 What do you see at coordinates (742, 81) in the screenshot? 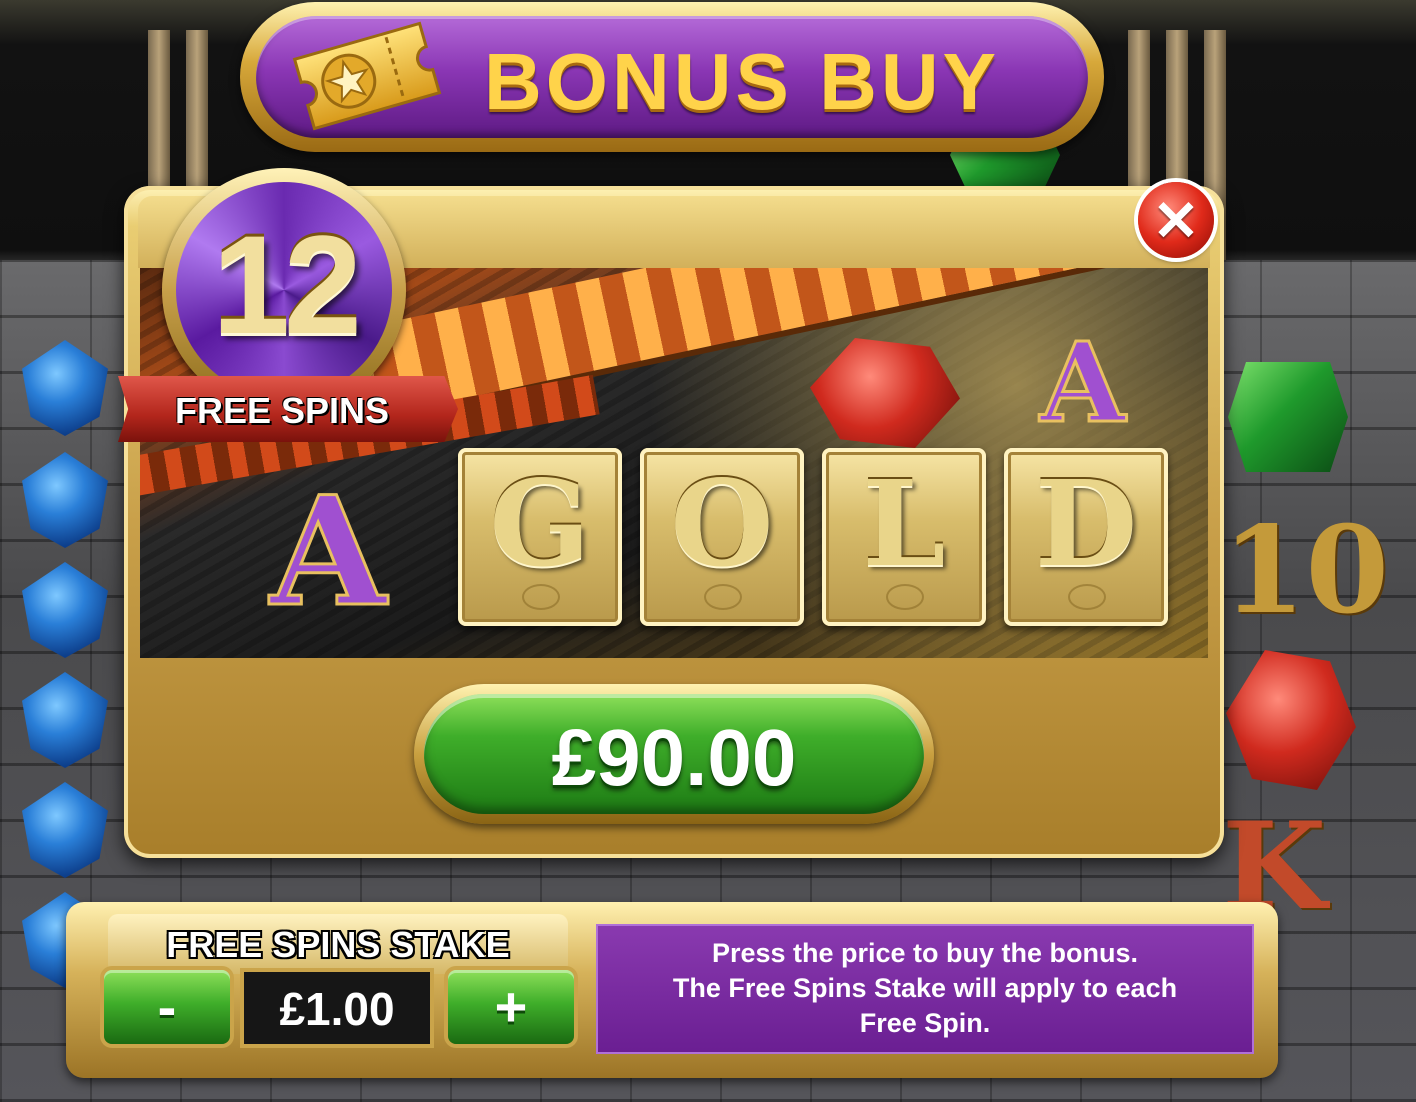
I see `page-title: BONUS BUY` at bounding box center [742, 81].